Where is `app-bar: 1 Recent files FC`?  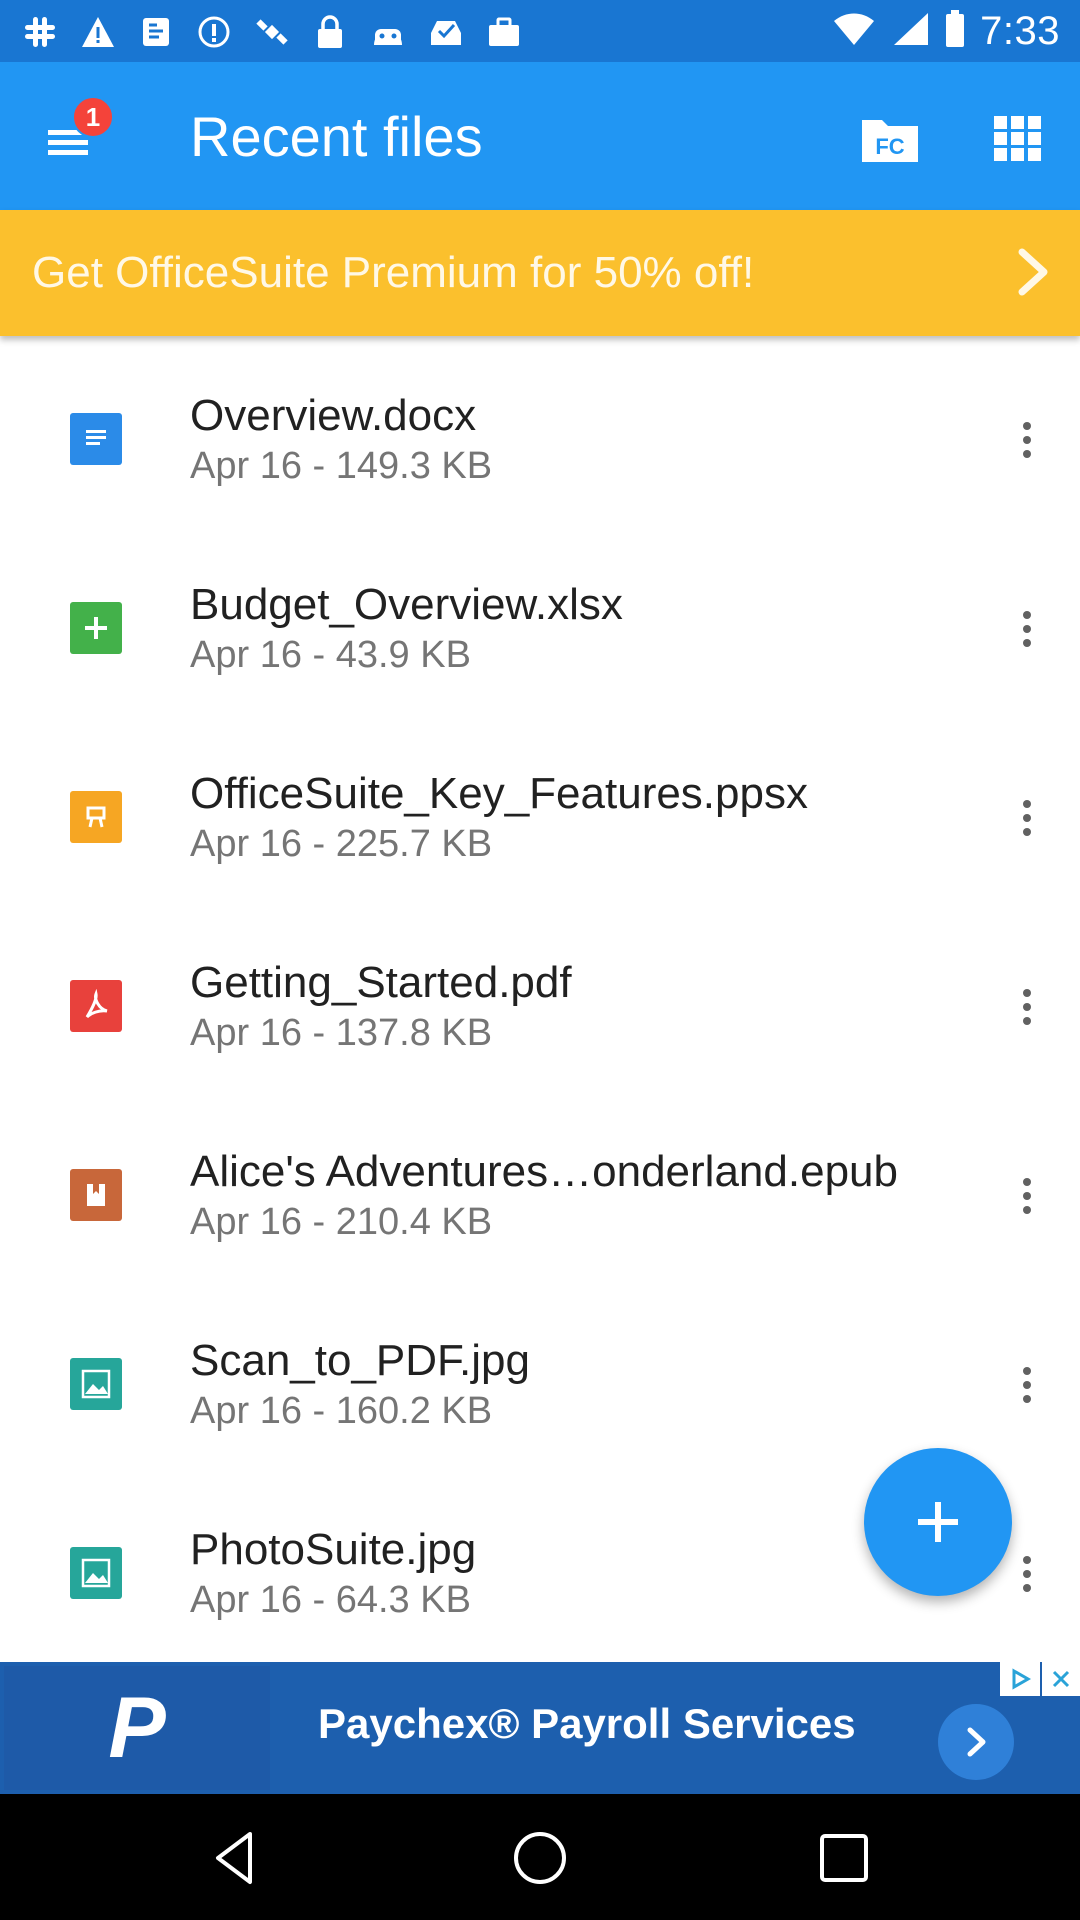 app-bar: 1 Recent files FC is located at coordinates (540, 136).